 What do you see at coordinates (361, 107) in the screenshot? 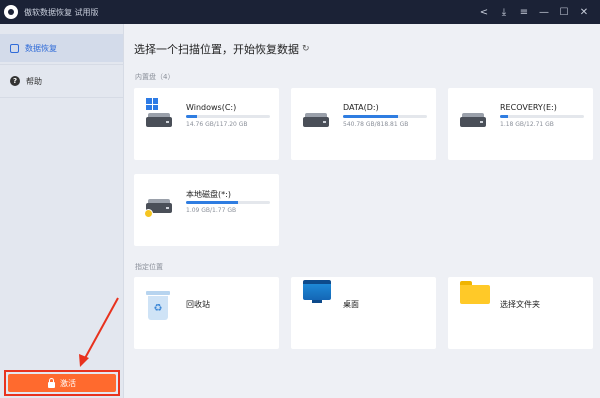
I see `drive-name: DATA(D:)` at bounding box center [361, 107].